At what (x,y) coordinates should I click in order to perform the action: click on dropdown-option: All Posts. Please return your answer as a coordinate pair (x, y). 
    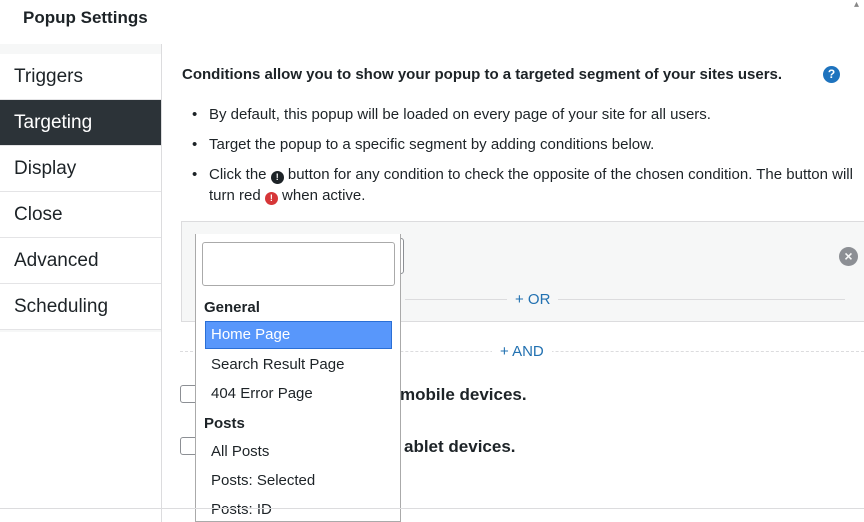
    Looking at the image, I should click on (298, 452).